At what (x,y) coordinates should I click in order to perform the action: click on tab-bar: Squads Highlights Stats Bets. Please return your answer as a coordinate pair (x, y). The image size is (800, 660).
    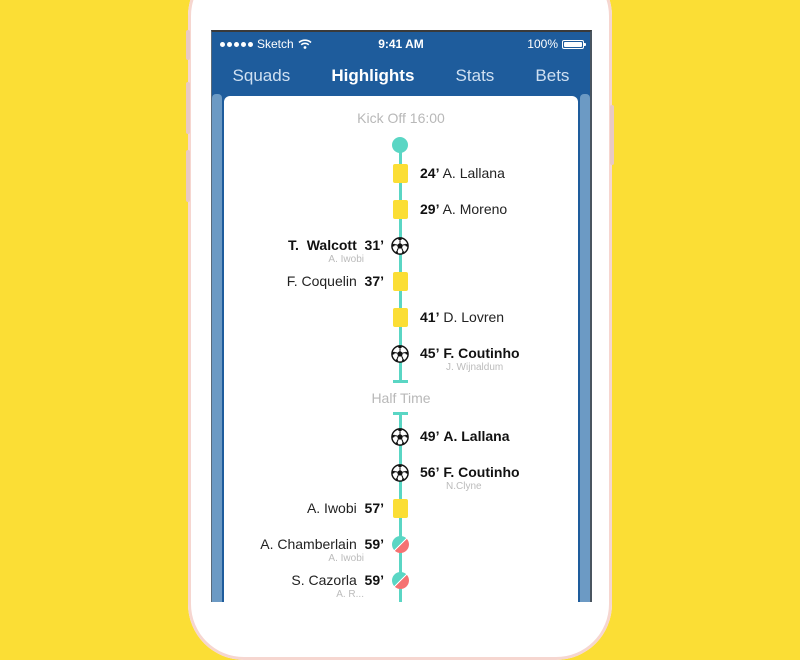
    Looking at the image, I should click on (401, 76).